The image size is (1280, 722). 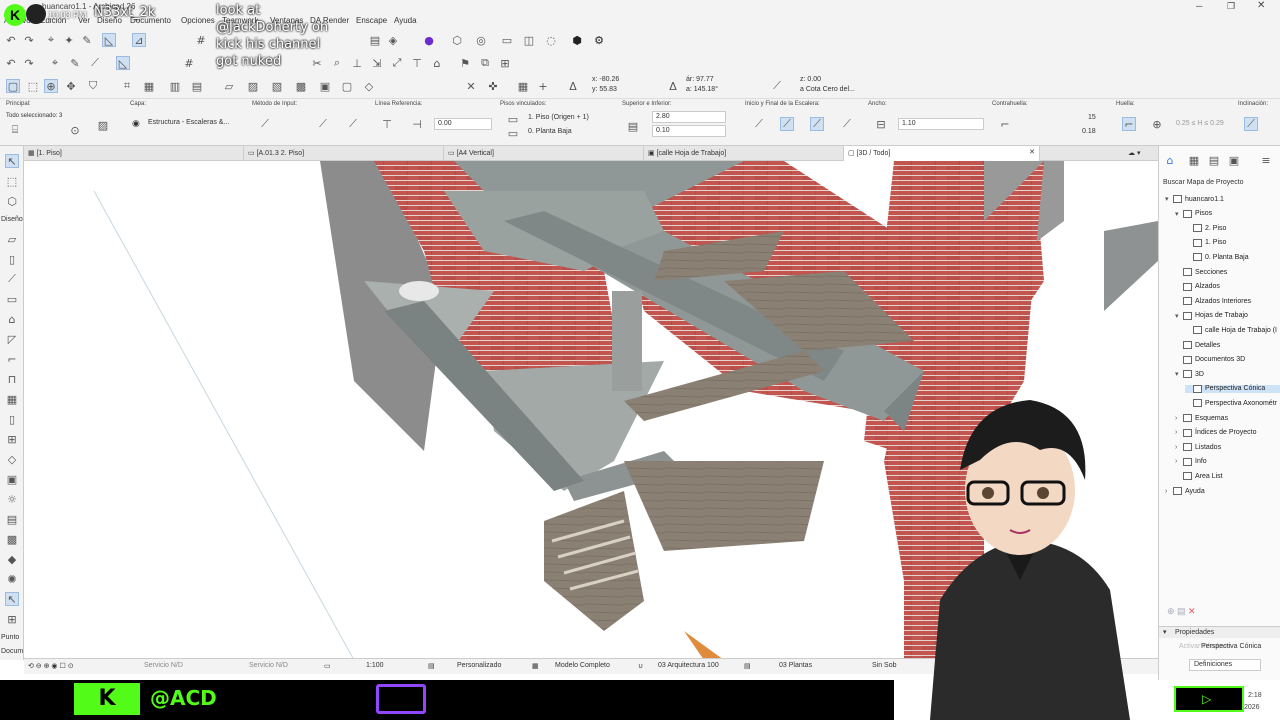 I want to click on top-offset-field: 2.80, so click(x=689, y=117).